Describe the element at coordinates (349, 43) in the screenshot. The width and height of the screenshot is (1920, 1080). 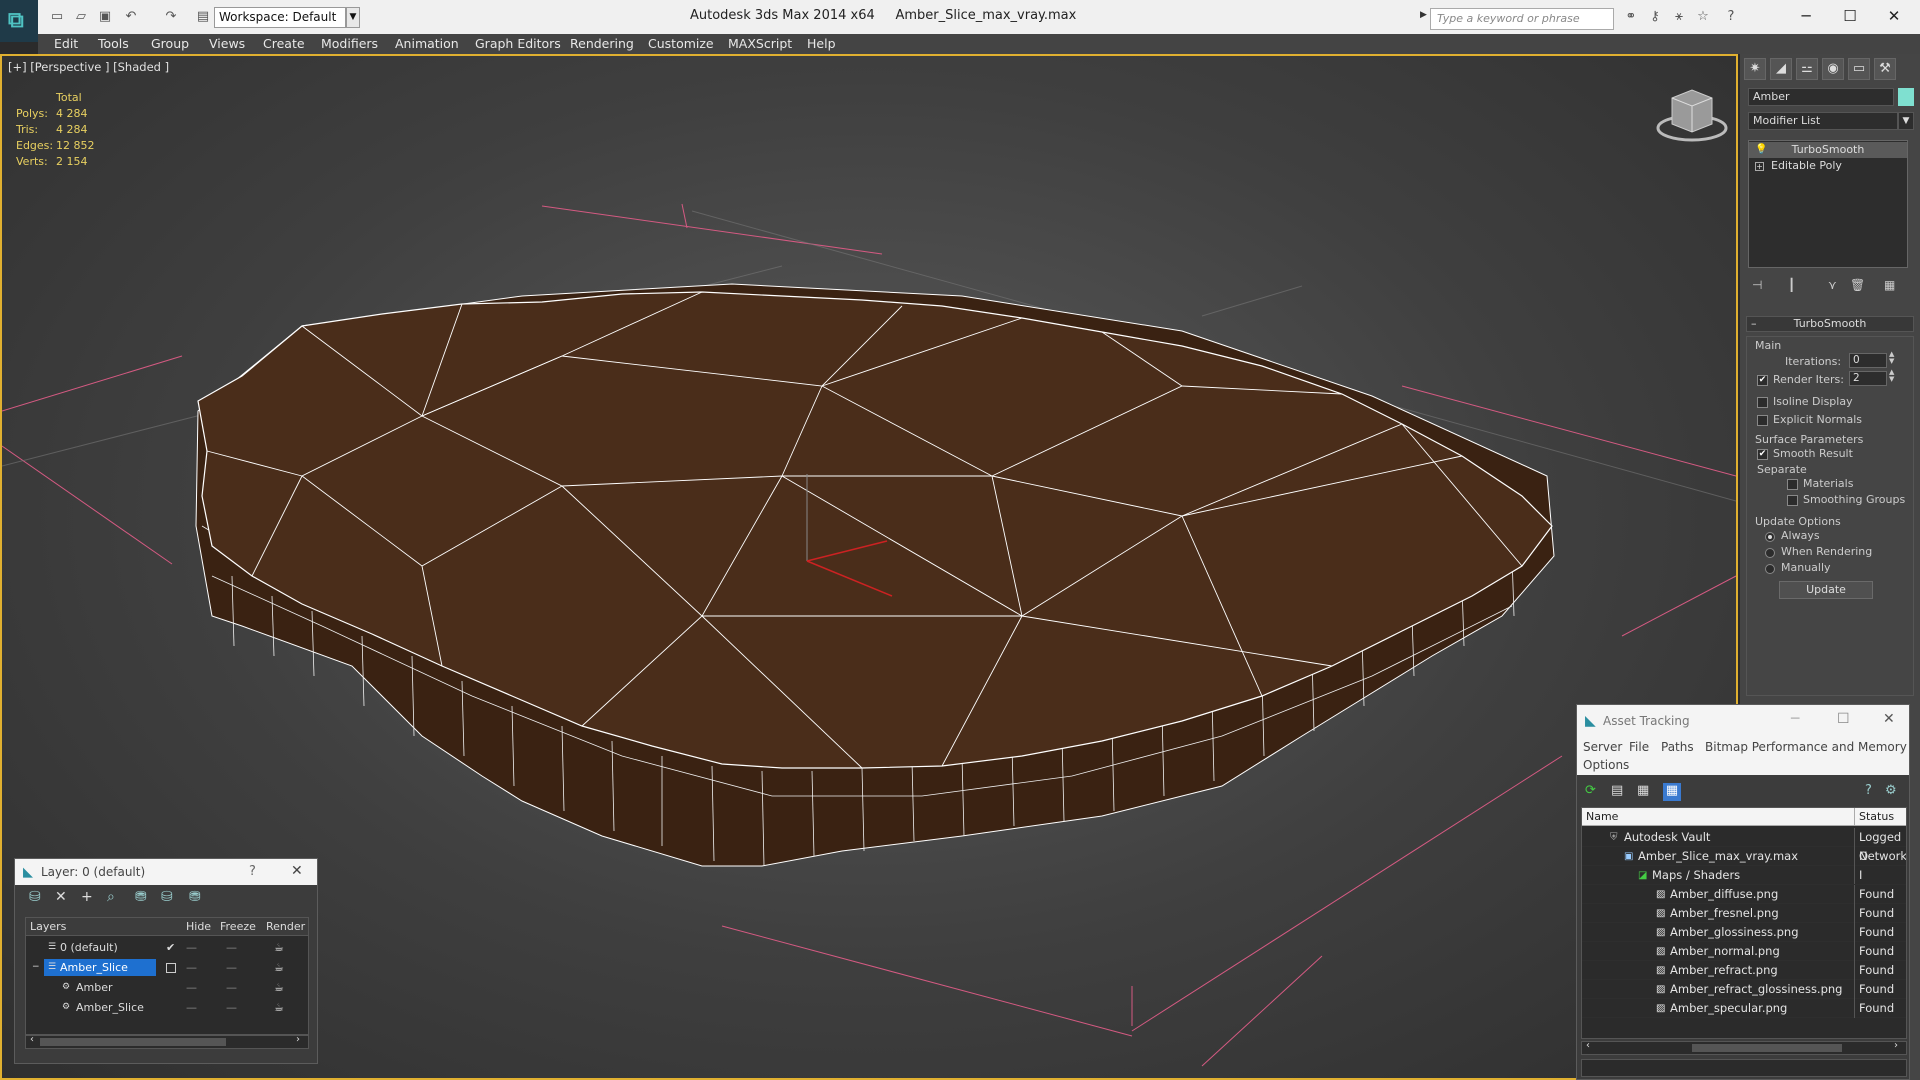
I see `menu-modifiers: Modifiers` at that location.